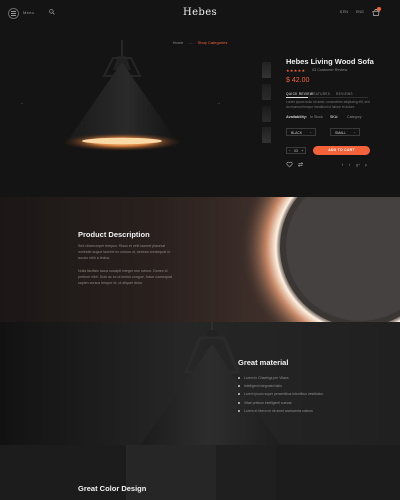 The image size is (400, 500). I want to click on qty-plus-button: +, so click(302, 151).